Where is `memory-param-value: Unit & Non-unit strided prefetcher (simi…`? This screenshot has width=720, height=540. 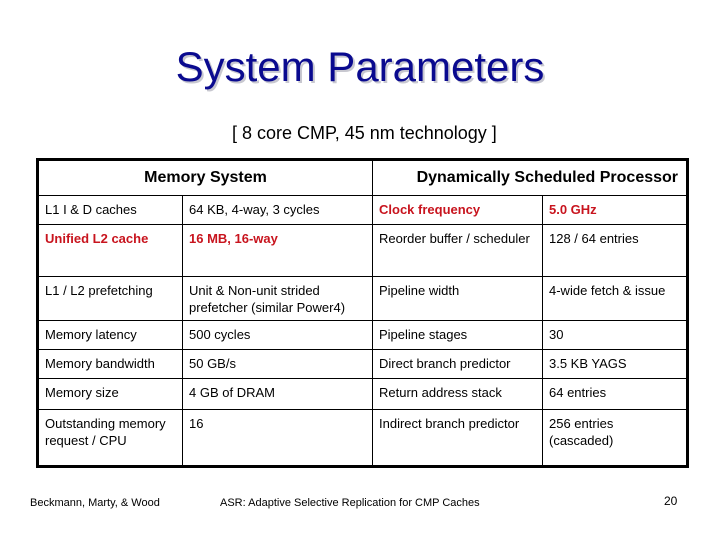 memory-param-value: Unit & Non-unit strided prefetcher (simi… is located at coordinates (277, 298).